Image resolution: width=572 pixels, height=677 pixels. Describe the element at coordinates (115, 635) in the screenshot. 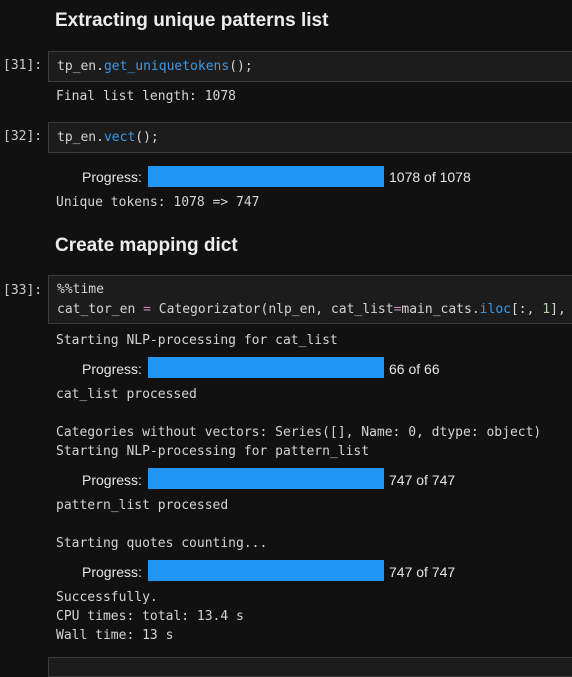

I see `output-line: Wall time: 13 s` at that location.